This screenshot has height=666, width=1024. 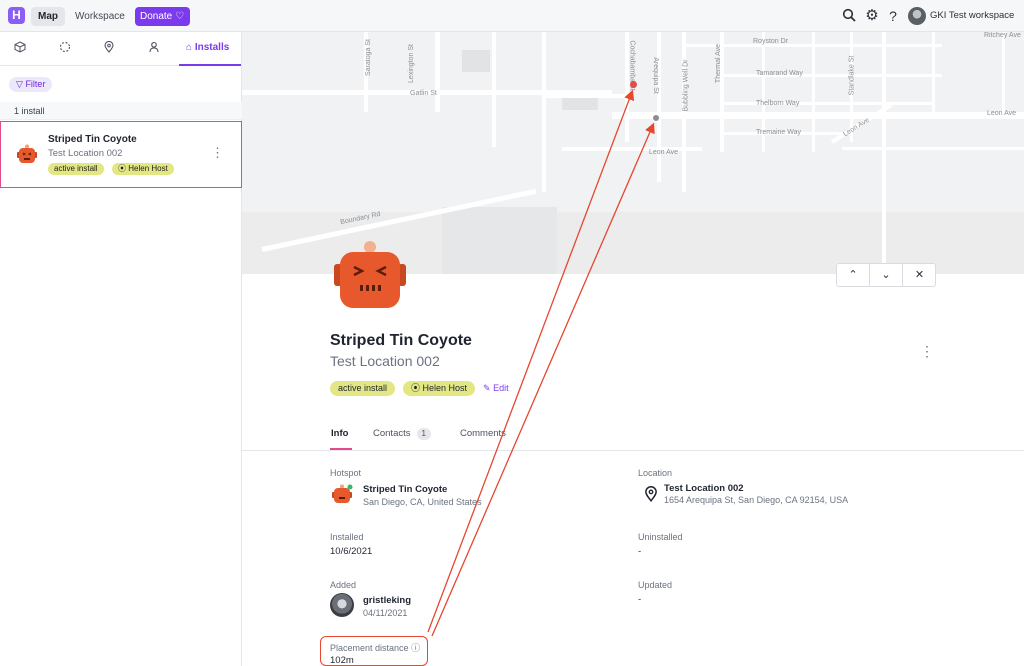 I want to click on location-label: Location, so click(x=655, y=473).